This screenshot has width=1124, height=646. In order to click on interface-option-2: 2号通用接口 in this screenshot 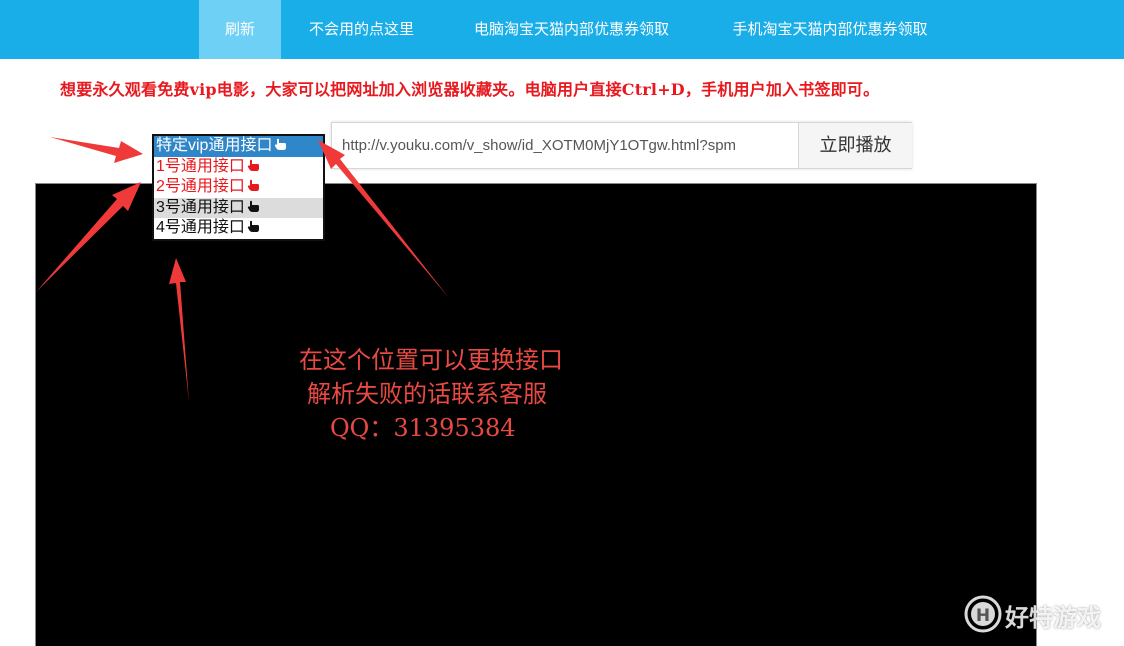, I will do `click(238, 187)`.